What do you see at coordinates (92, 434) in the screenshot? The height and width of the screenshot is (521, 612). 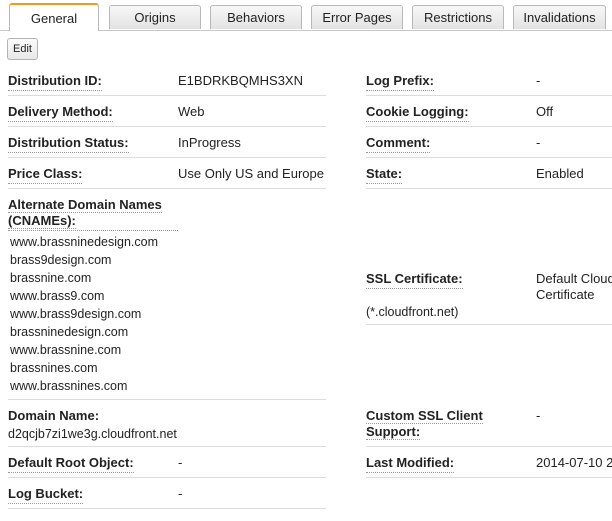 I see `domain-name-value: d2qcjb7zi1we3g.cloudfront.net` at bounding box center [92, 434].